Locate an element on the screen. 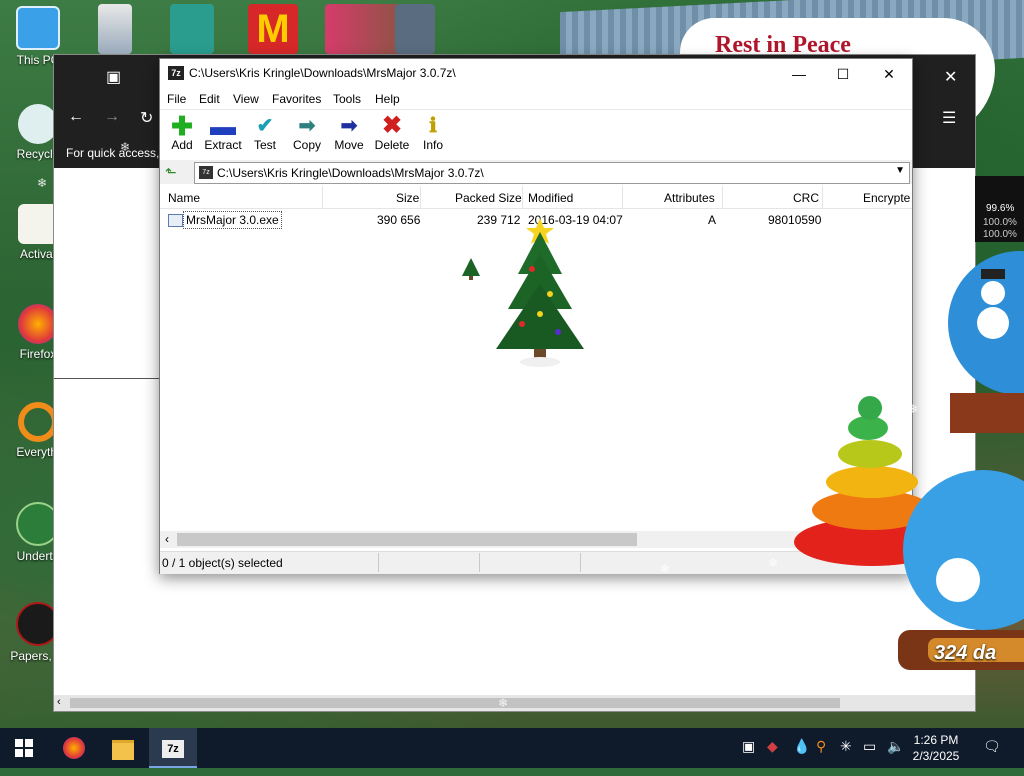 The height and width of the screenshot is (776, 1024). house-icon-image is located at coordinates (415, 29).